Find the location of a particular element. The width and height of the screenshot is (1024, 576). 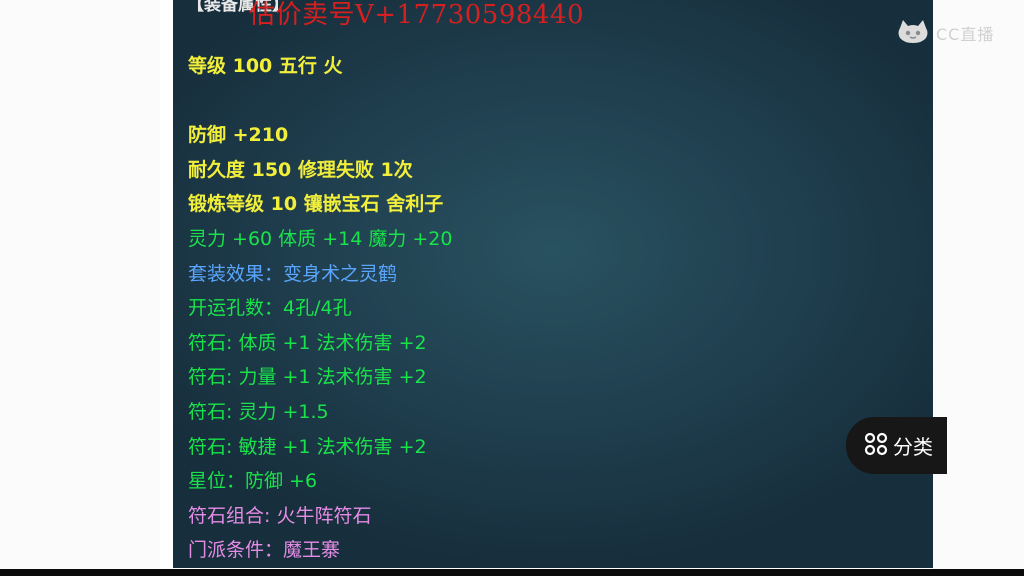

stat-line: 灵力 +60 体质 +14 魔力 +20 is located at coordinates (320, 238).